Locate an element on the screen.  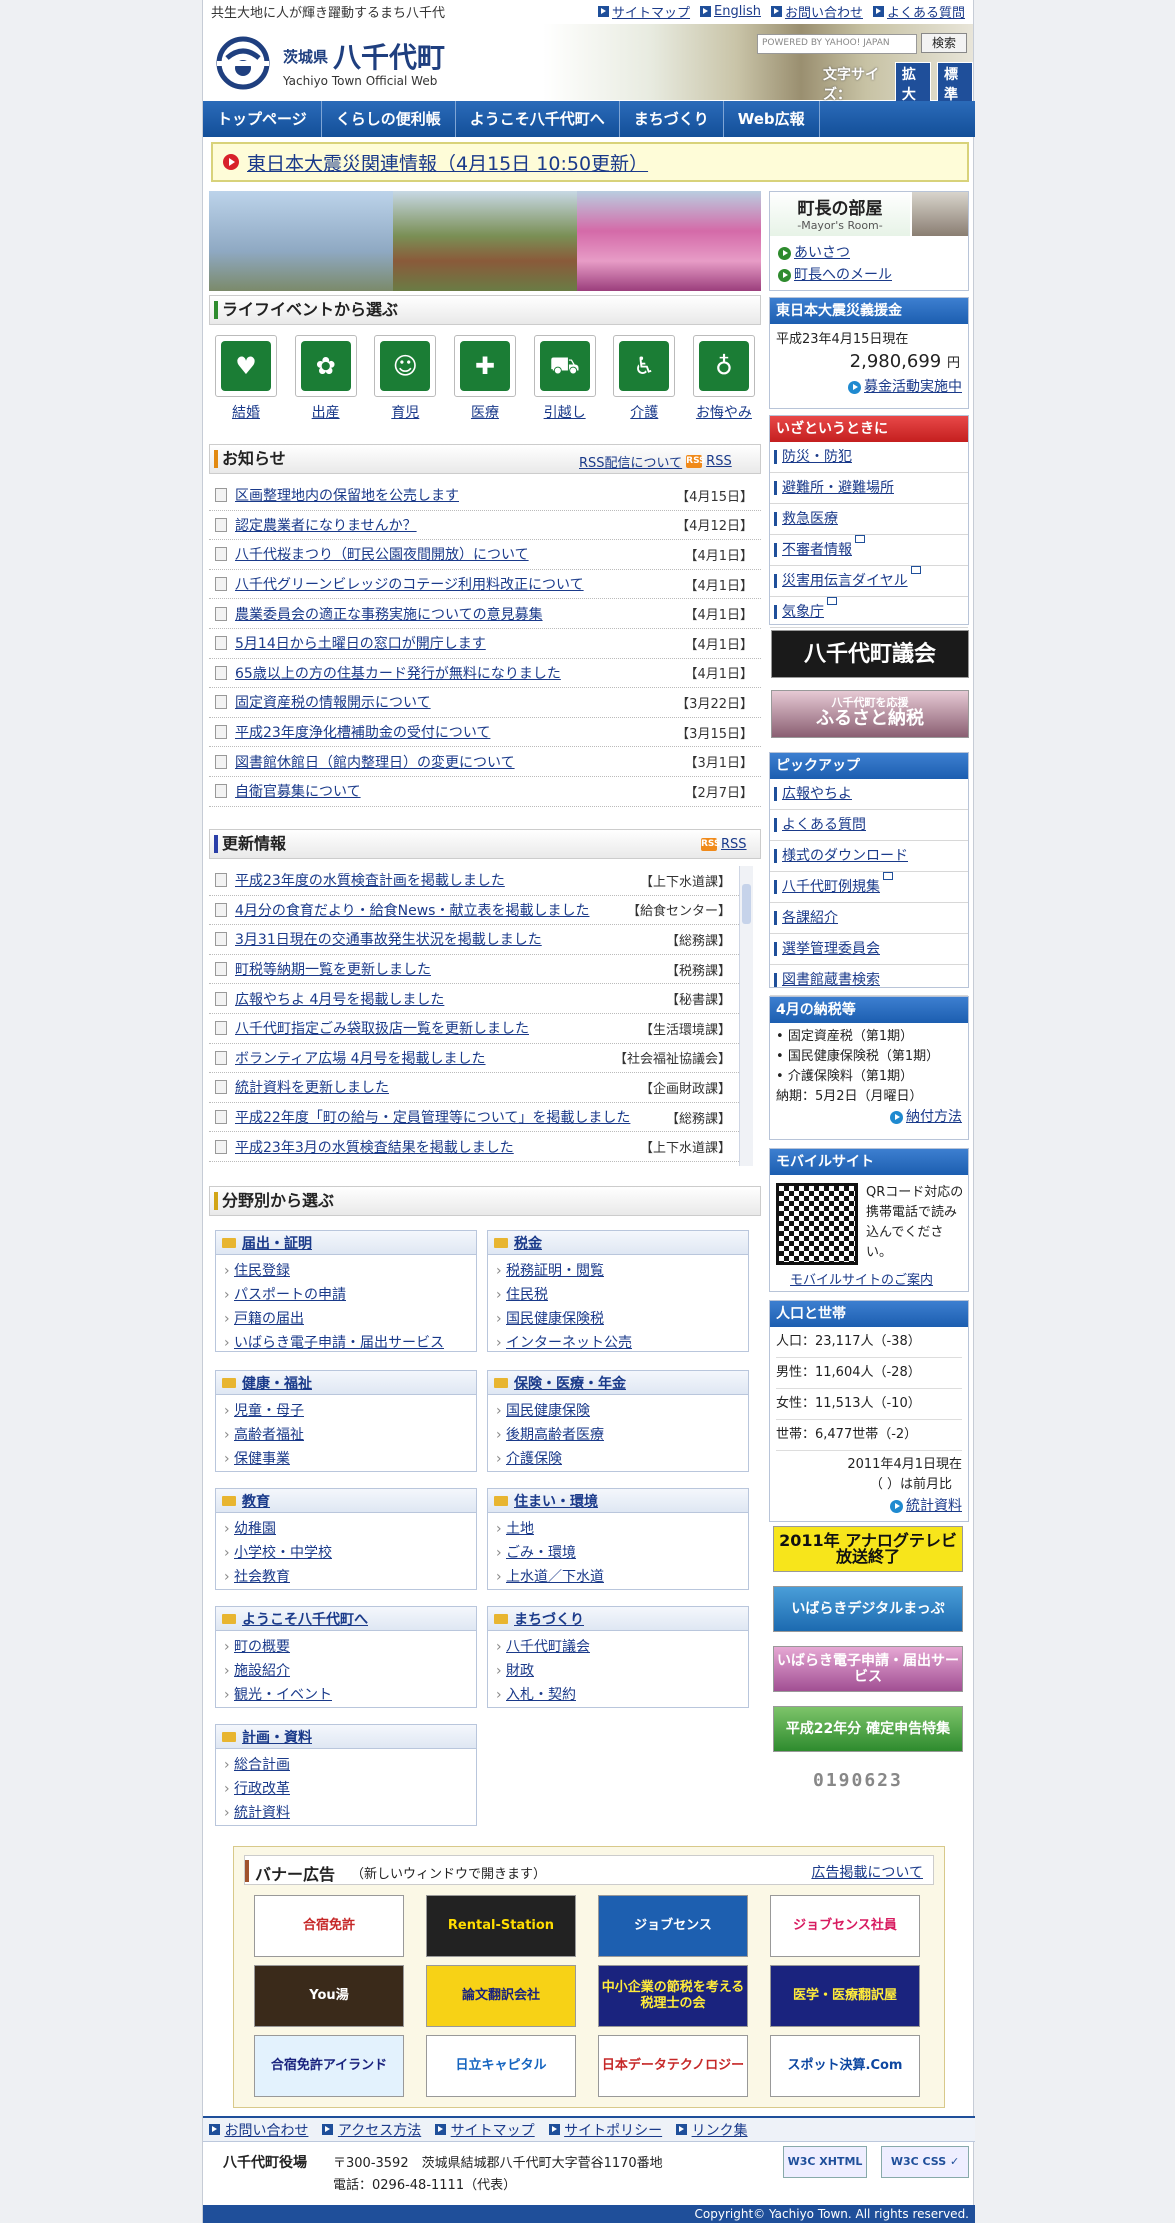
emergency-link: 救急医療 is located at coordinates (869, 519).